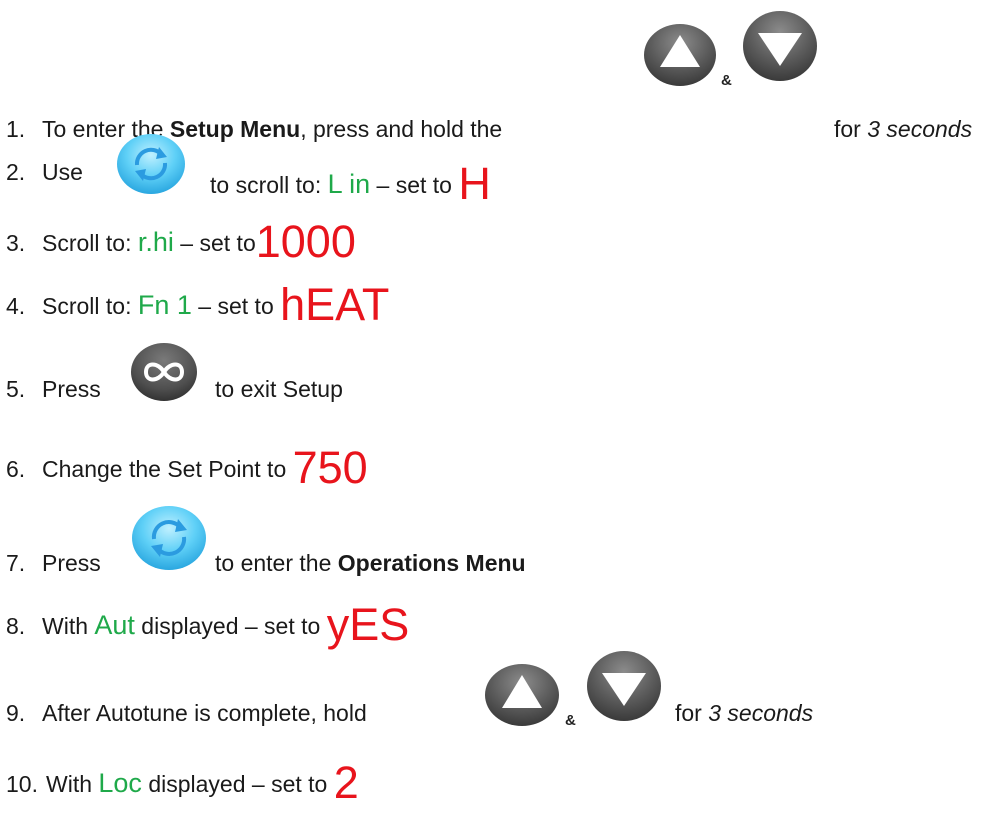 The height and width of the screenshot is (818, 1001). What do you see at coordinates (335, 304) in the screenshot?
I see `parameter-value: hEAT` at bounding box center [335, 304].